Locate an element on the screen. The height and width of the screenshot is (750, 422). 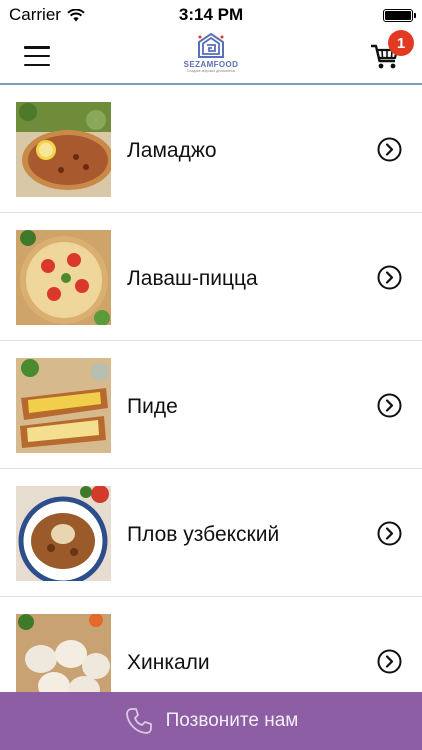
cart-count-badge: 1 is located at coordinates (401, 43).